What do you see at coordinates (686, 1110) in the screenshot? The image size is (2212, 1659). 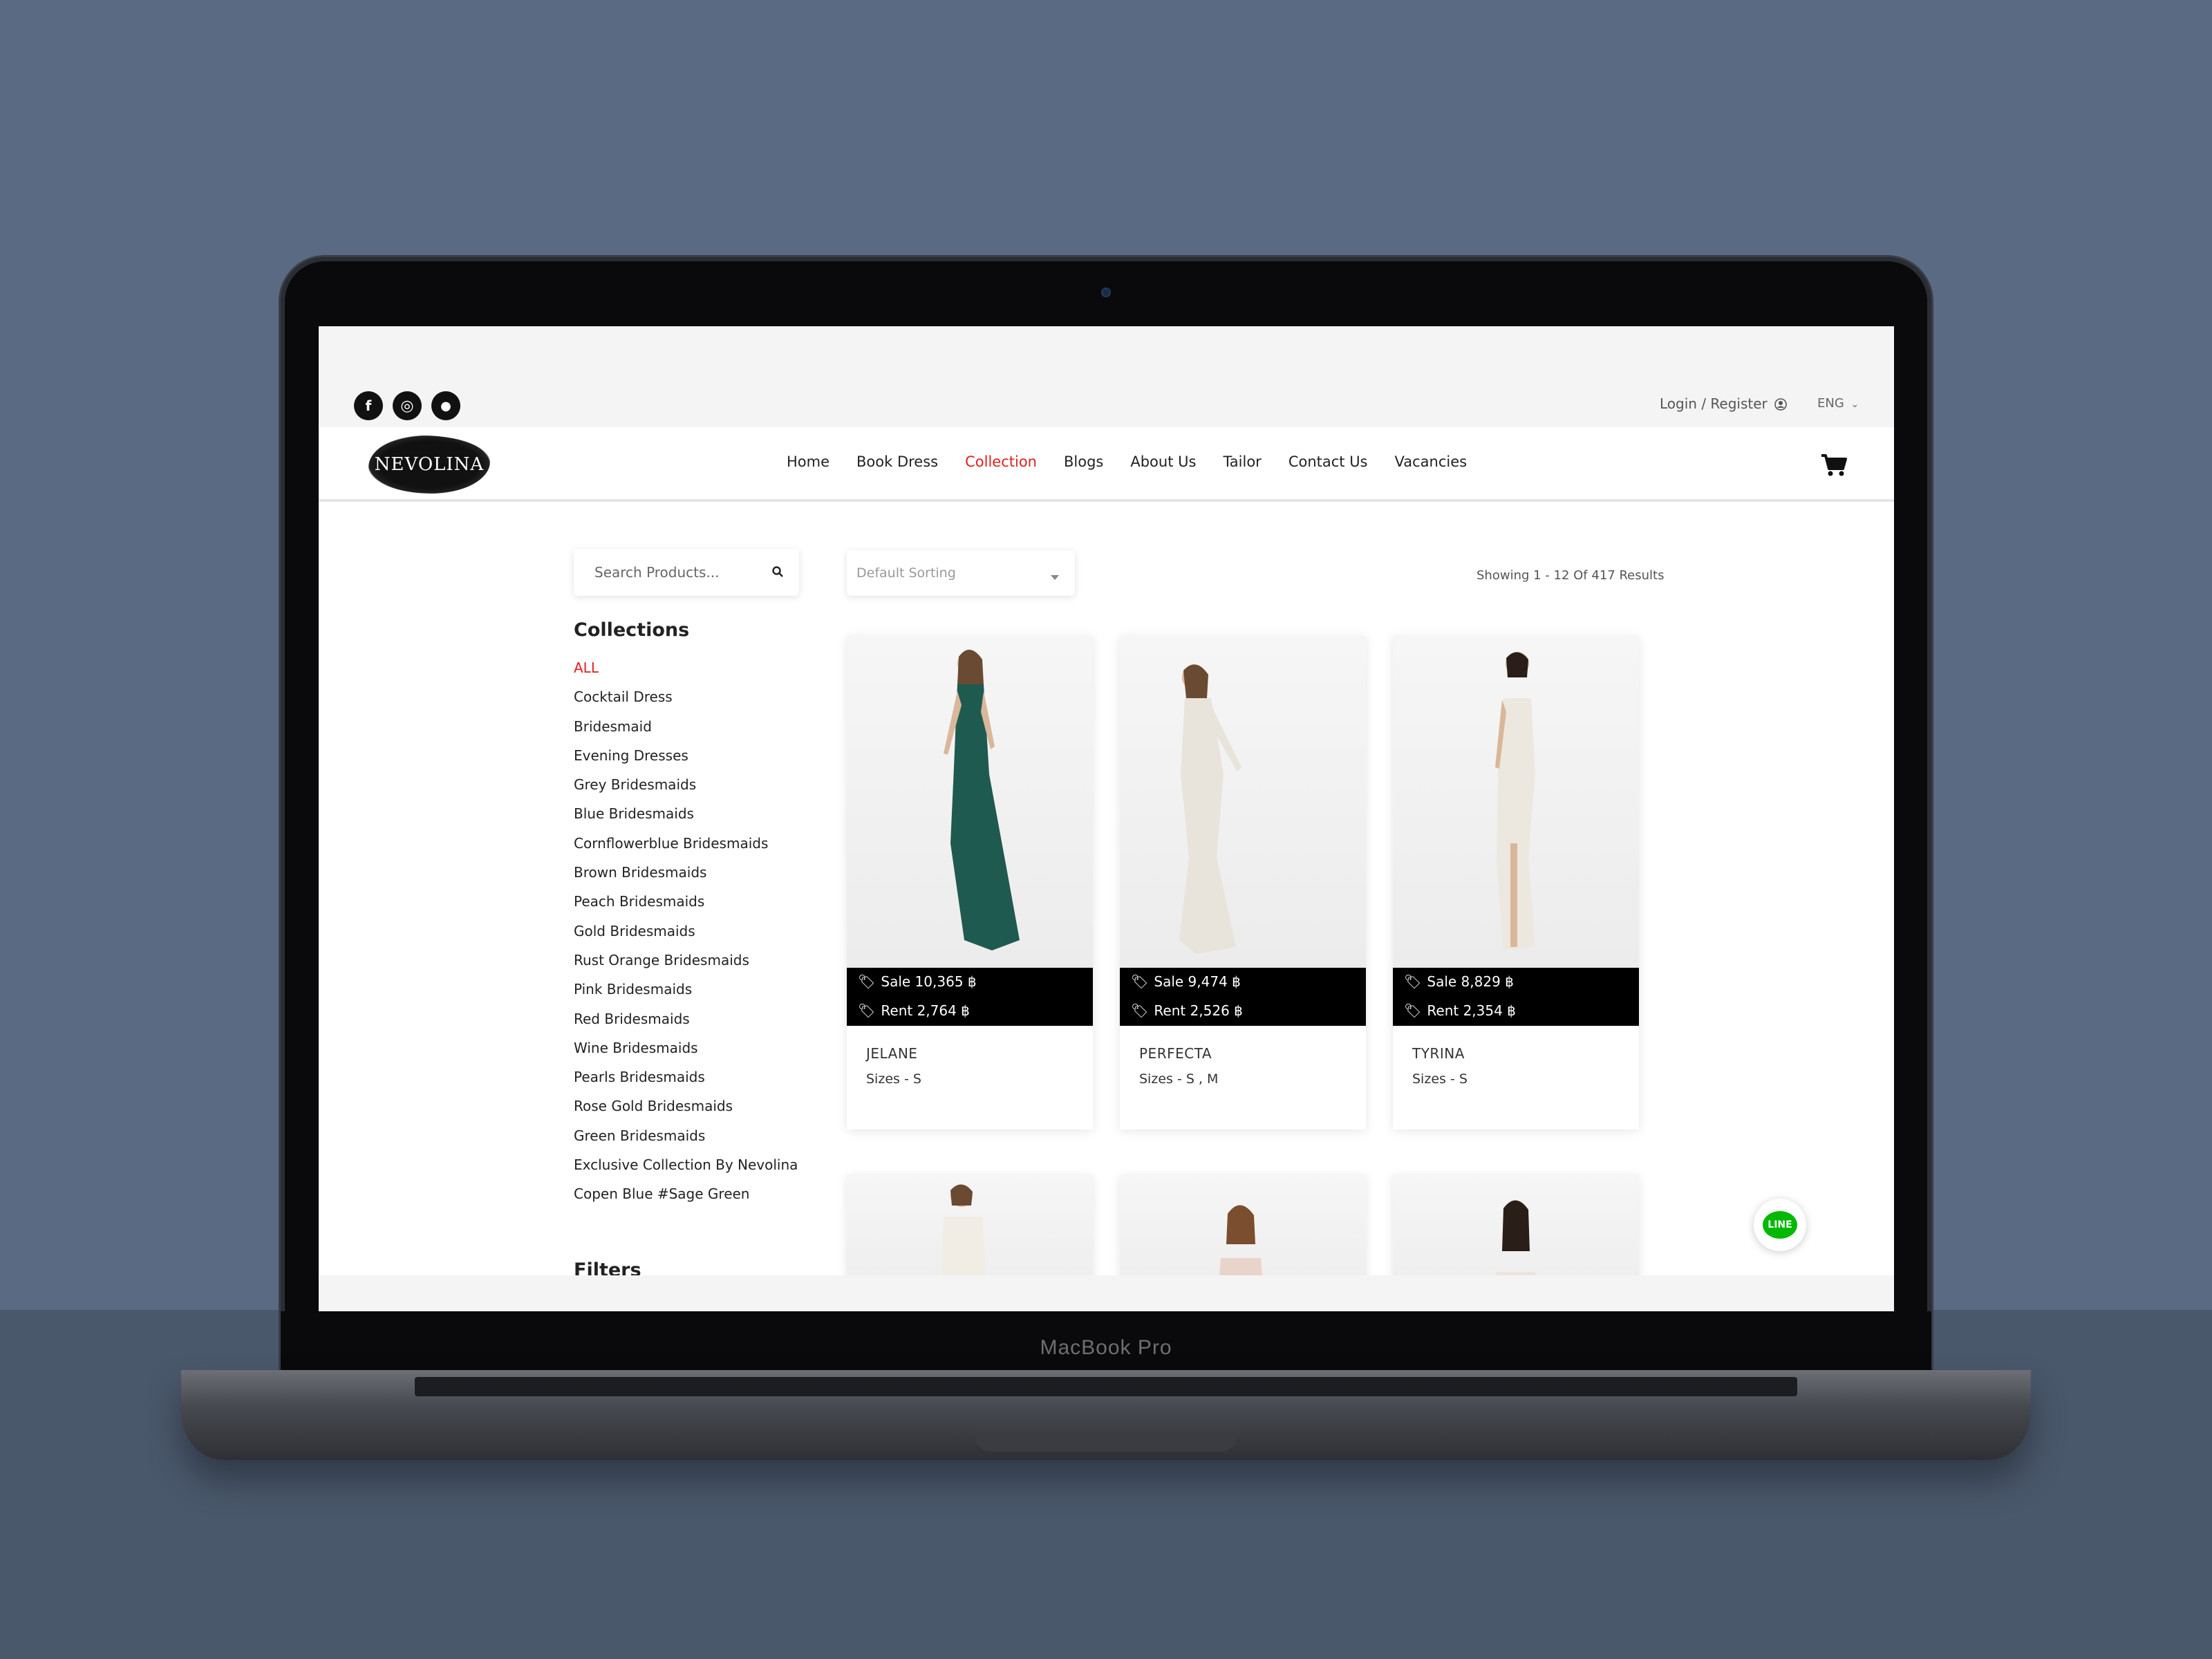 I see `collection-item: Rose Gold Bridesmaids` at bounding box center [686, 1110].